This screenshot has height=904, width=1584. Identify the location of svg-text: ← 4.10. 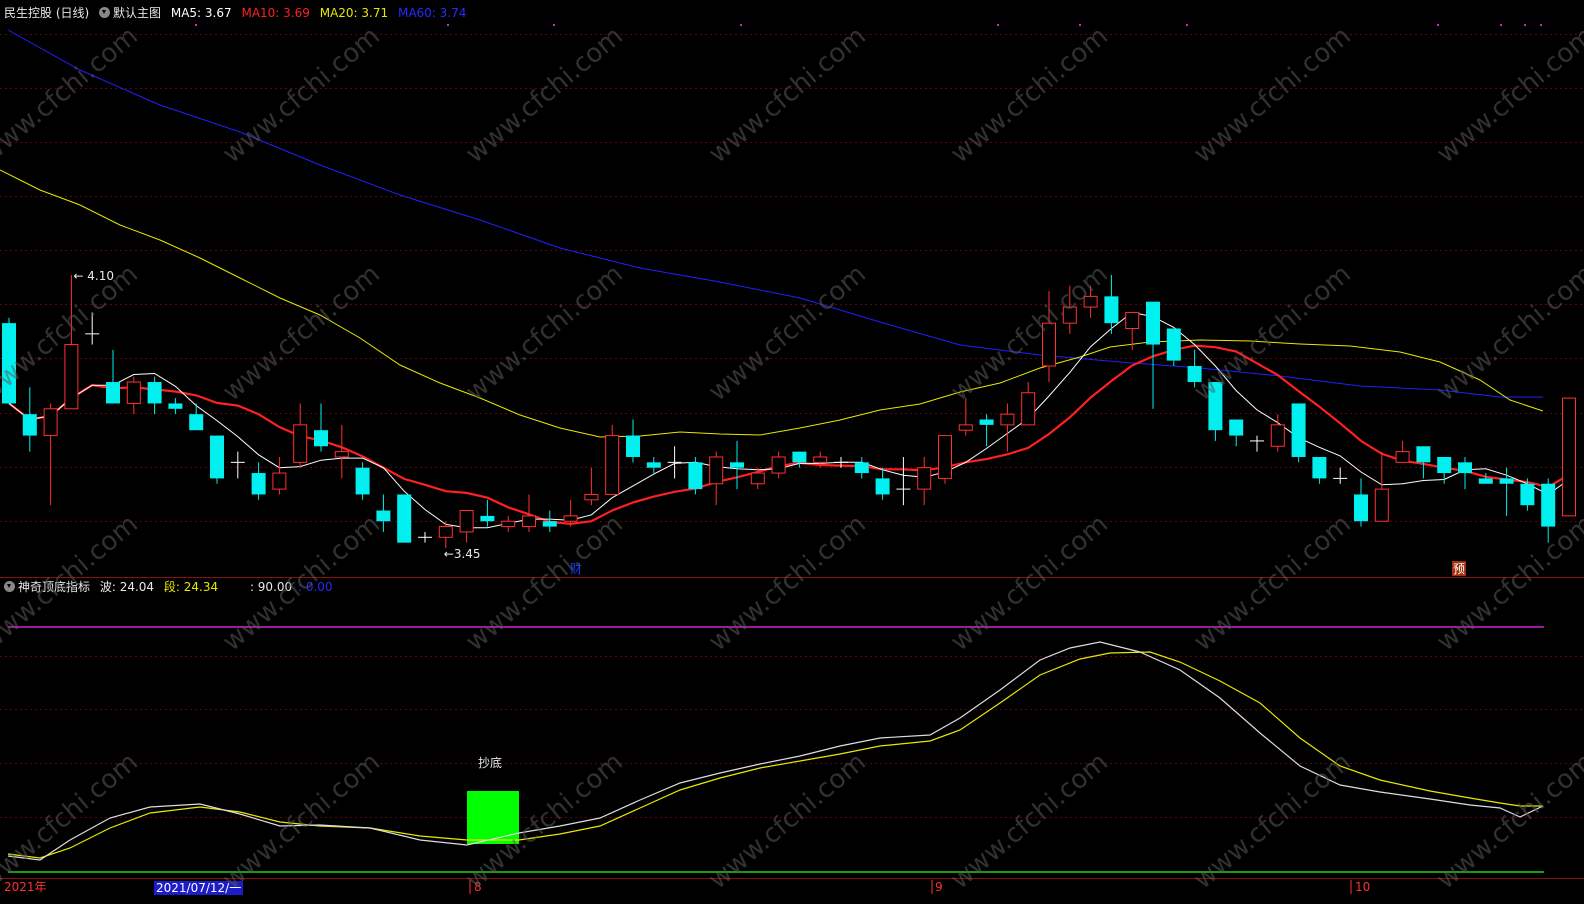
(93, 276).